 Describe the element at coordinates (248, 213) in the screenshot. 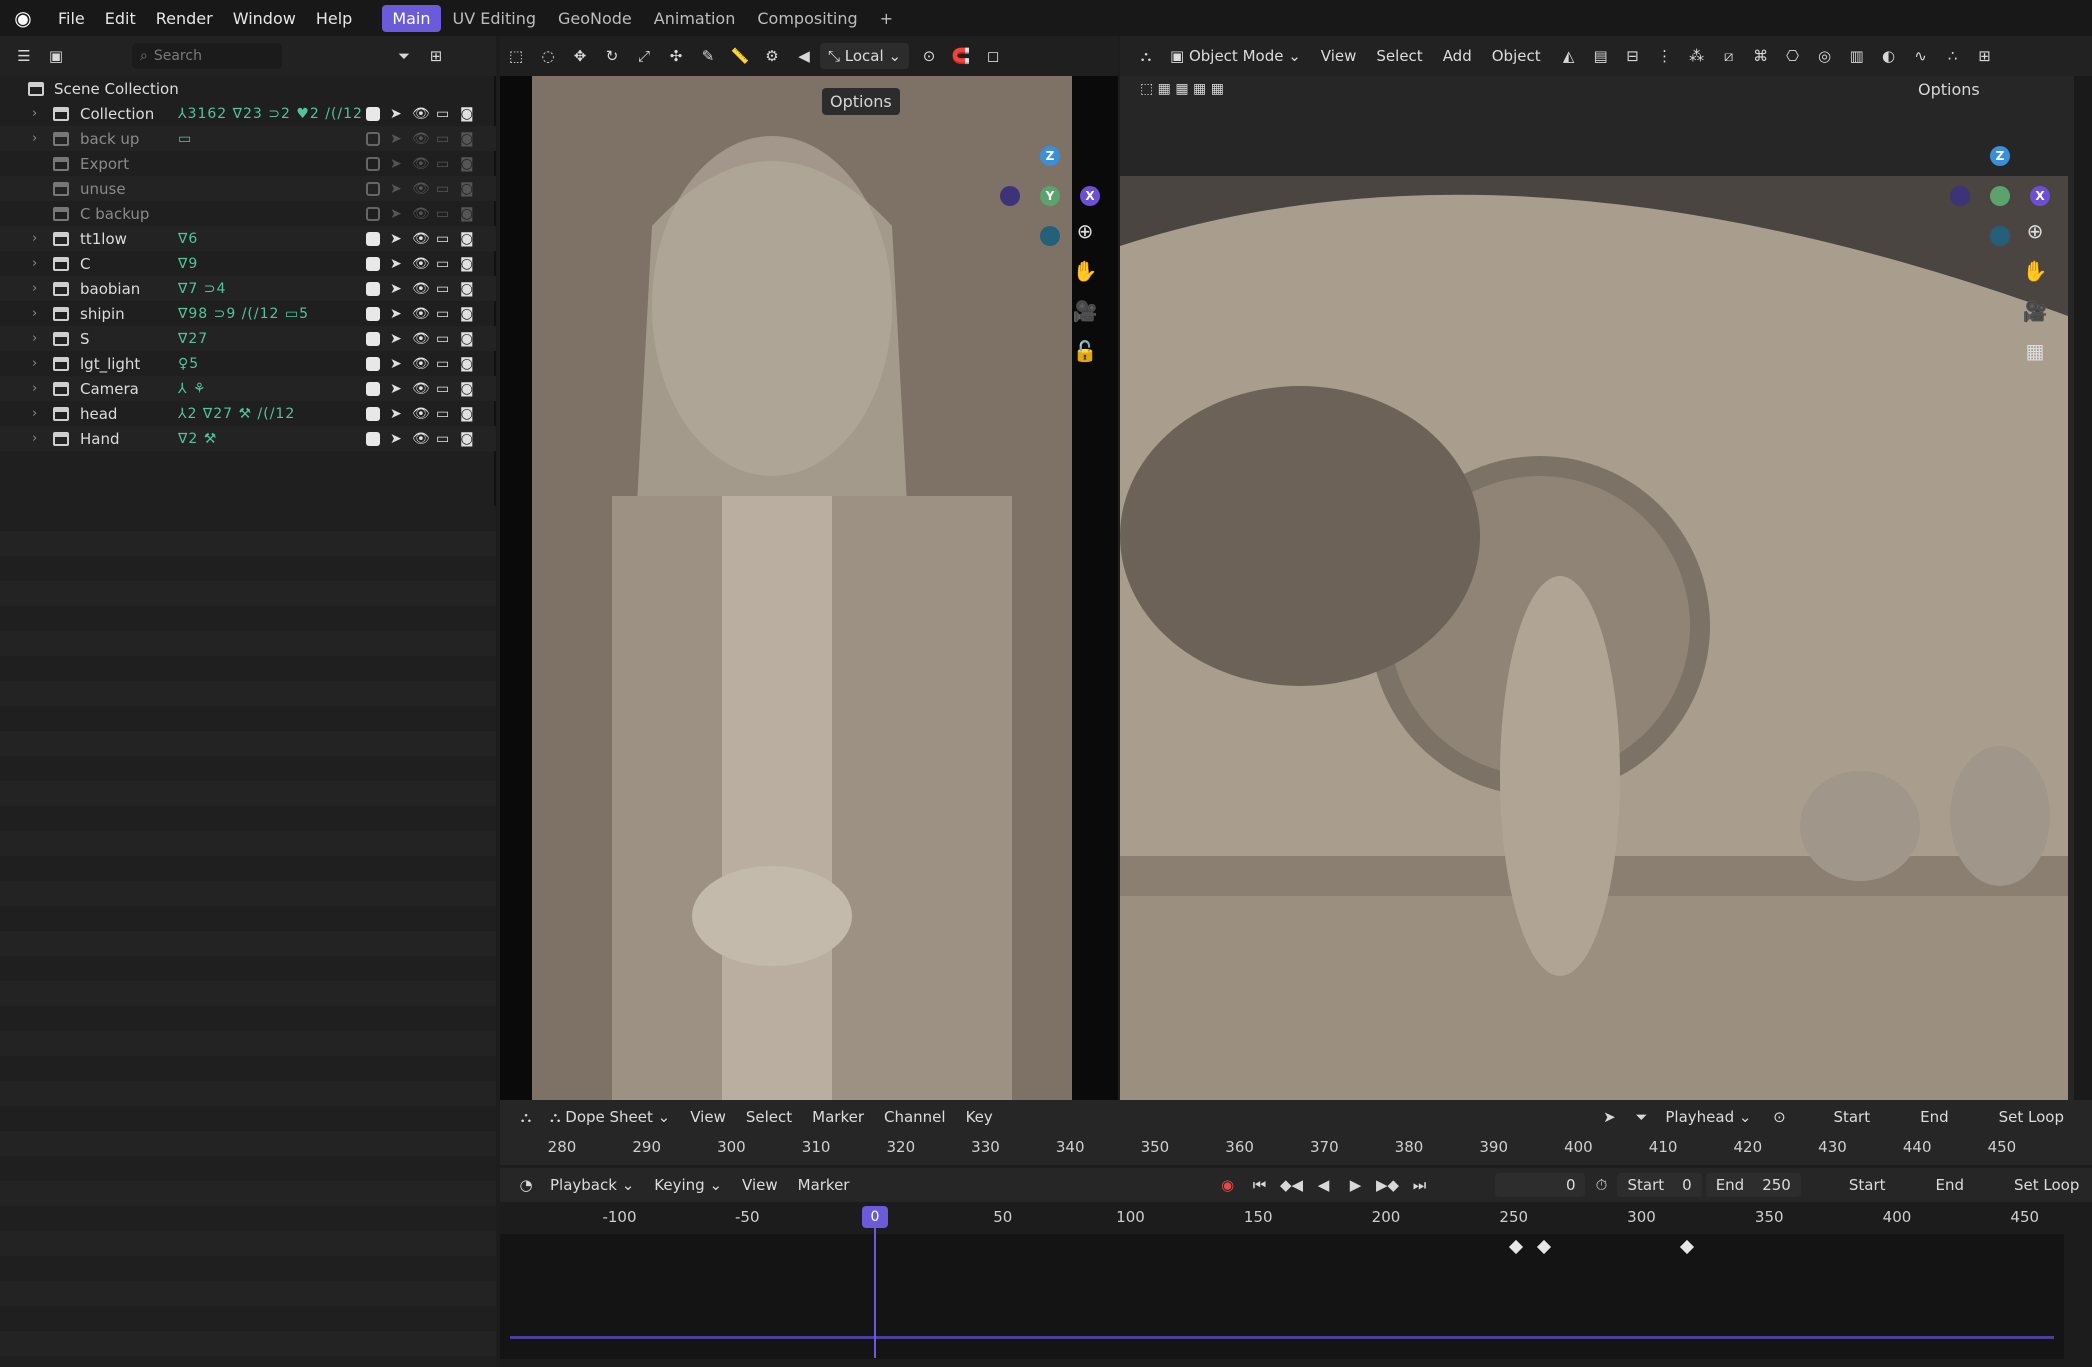

I see `outliner-row: C backup ➤ 👁 ▭ ◙` at that location.